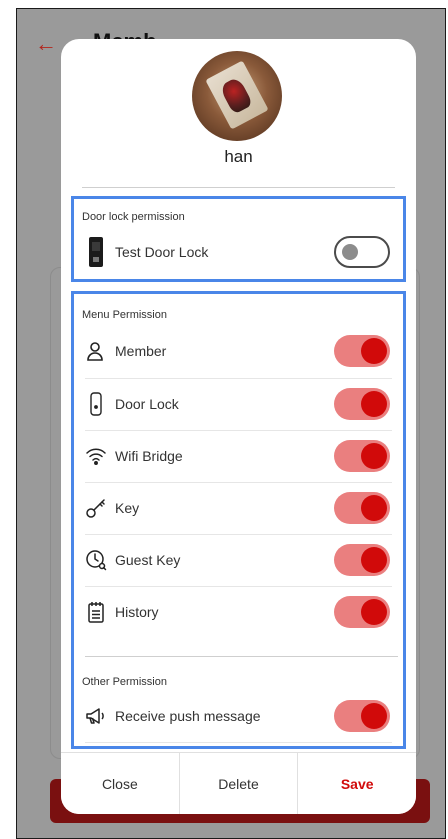  What do you see at coordinates (148, 560) in the screenshot?
I see `menu-item-label: Guest Key` at bounding box center [148, 560].